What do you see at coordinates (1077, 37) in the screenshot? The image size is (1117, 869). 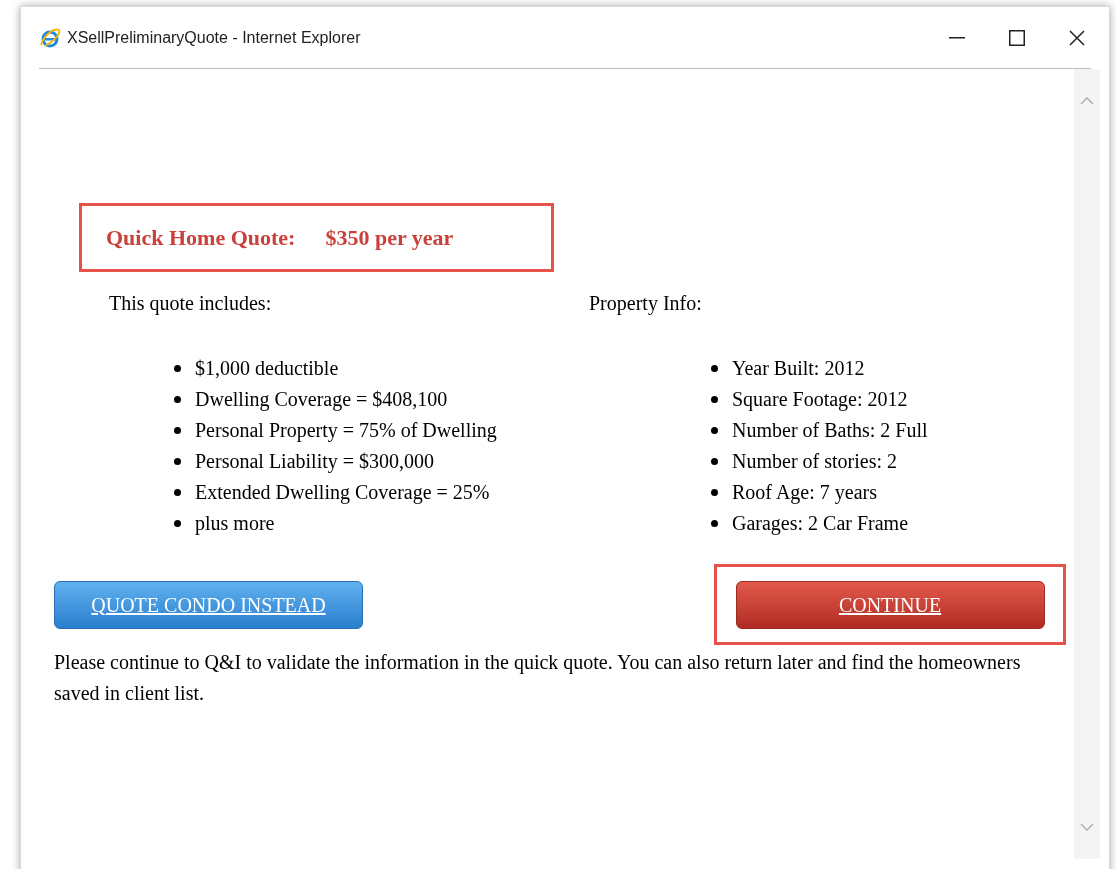 I see `close-icon` at bounding box center [1077, 37].